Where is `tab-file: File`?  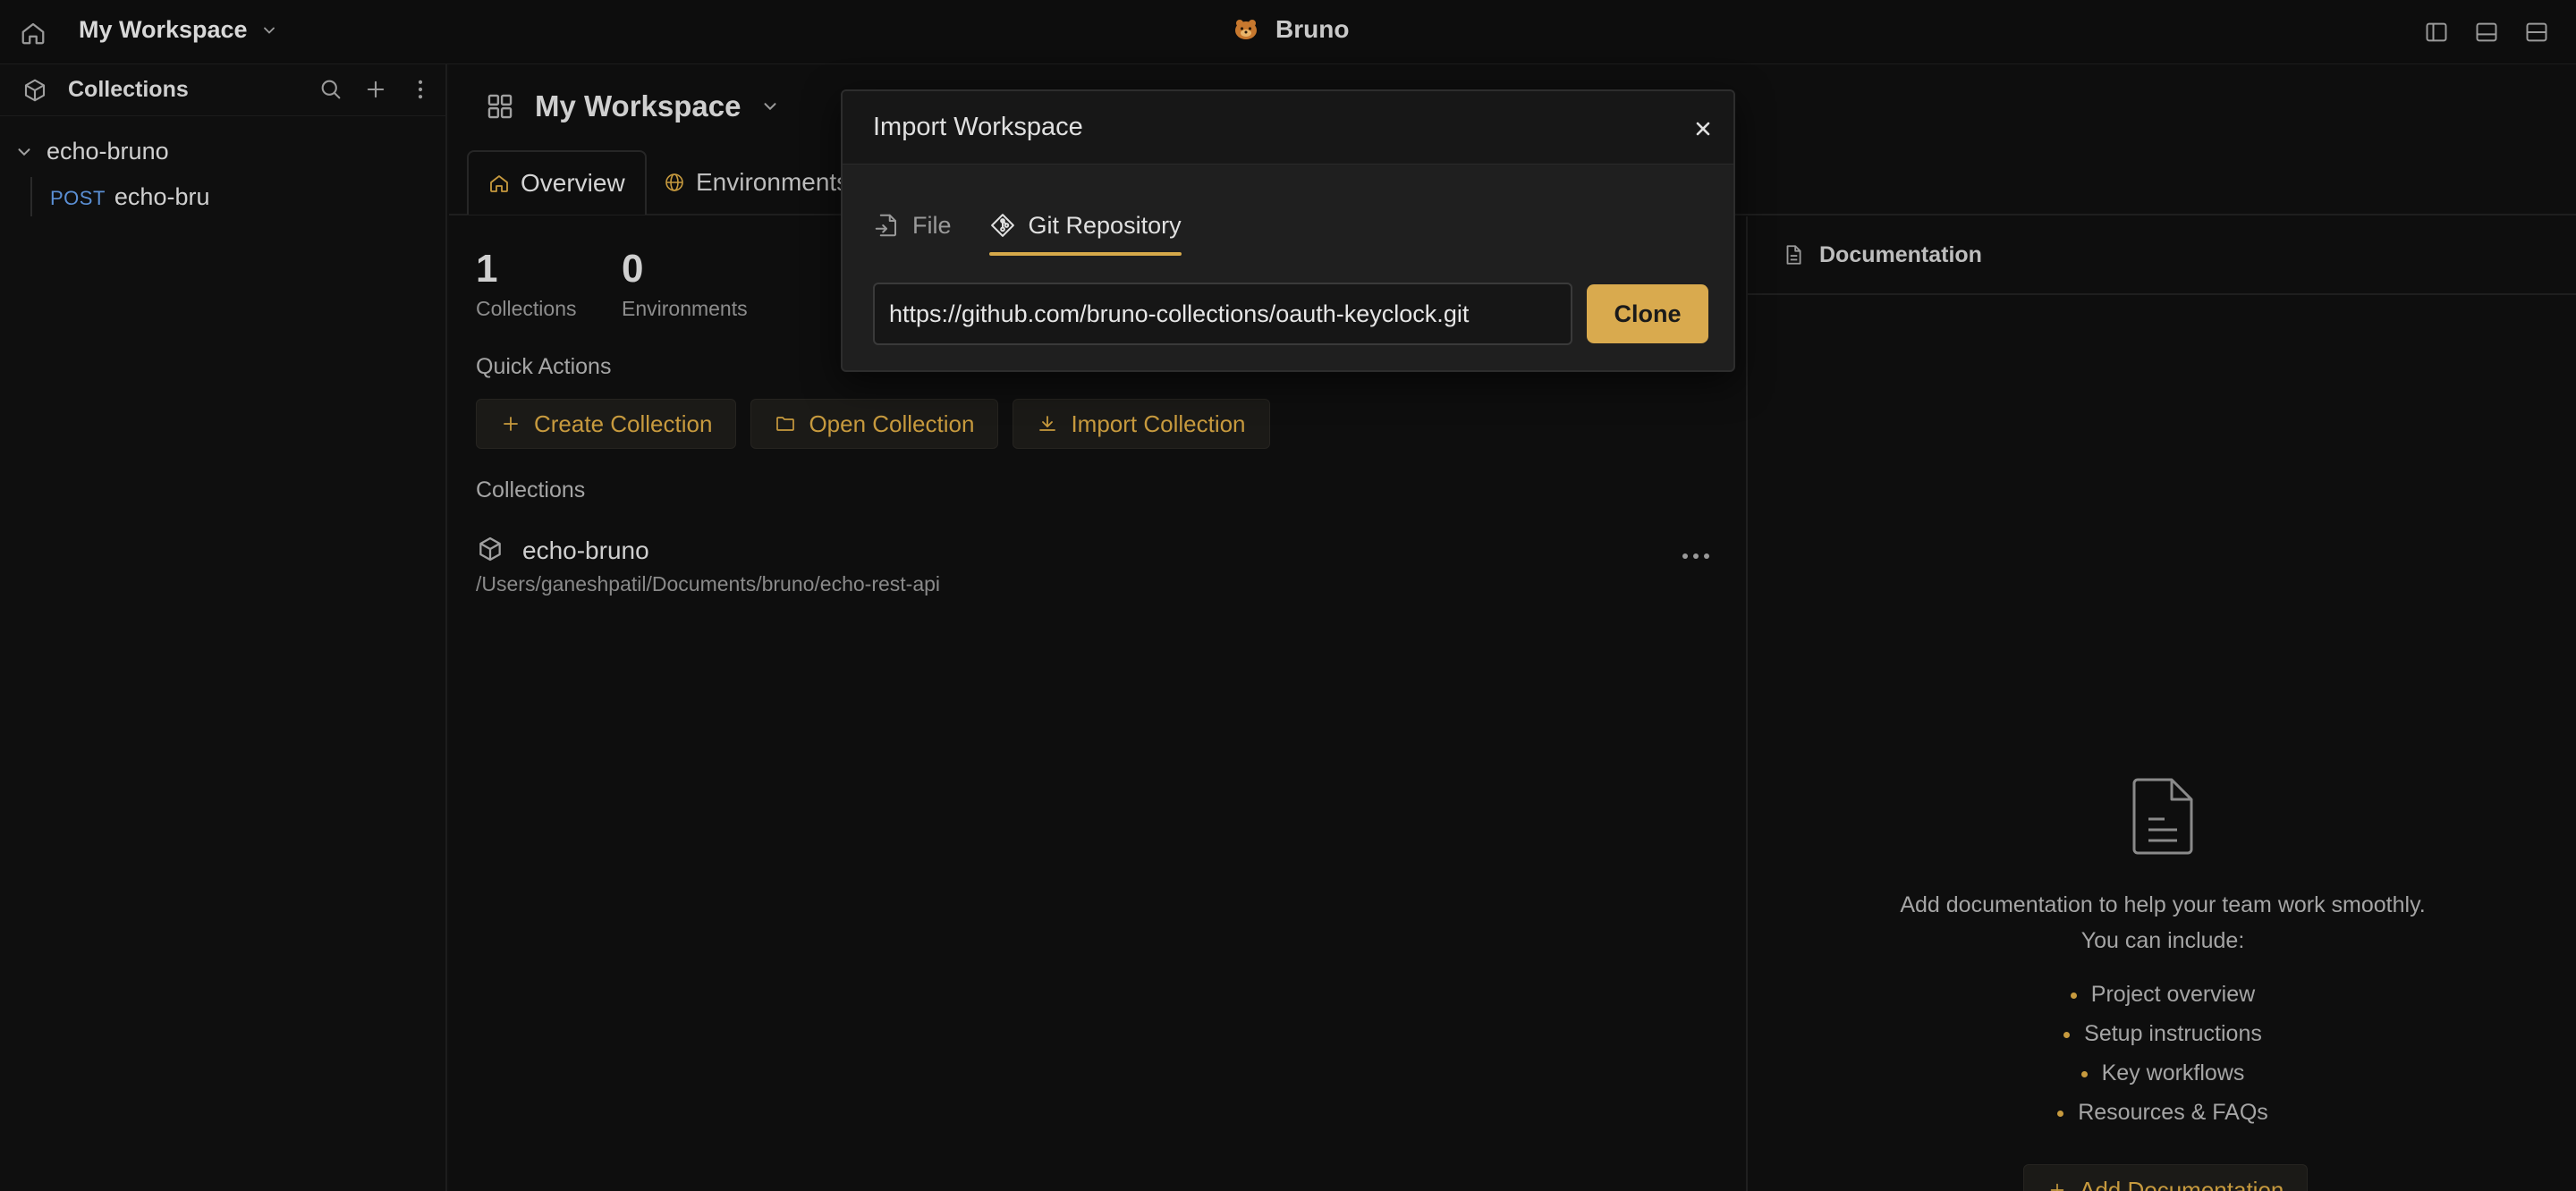
tab-file: File is located at coordinates (912, 225).